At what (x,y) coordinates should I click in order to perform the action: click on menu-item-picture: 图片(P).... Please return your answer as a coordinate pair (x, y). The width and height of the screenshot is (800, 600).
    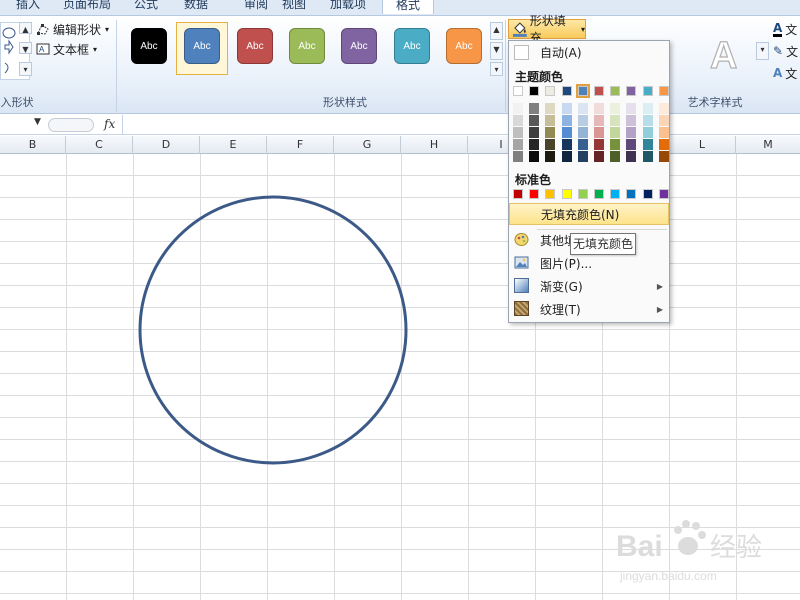
    Looking at the image, I should click on (589, 263).